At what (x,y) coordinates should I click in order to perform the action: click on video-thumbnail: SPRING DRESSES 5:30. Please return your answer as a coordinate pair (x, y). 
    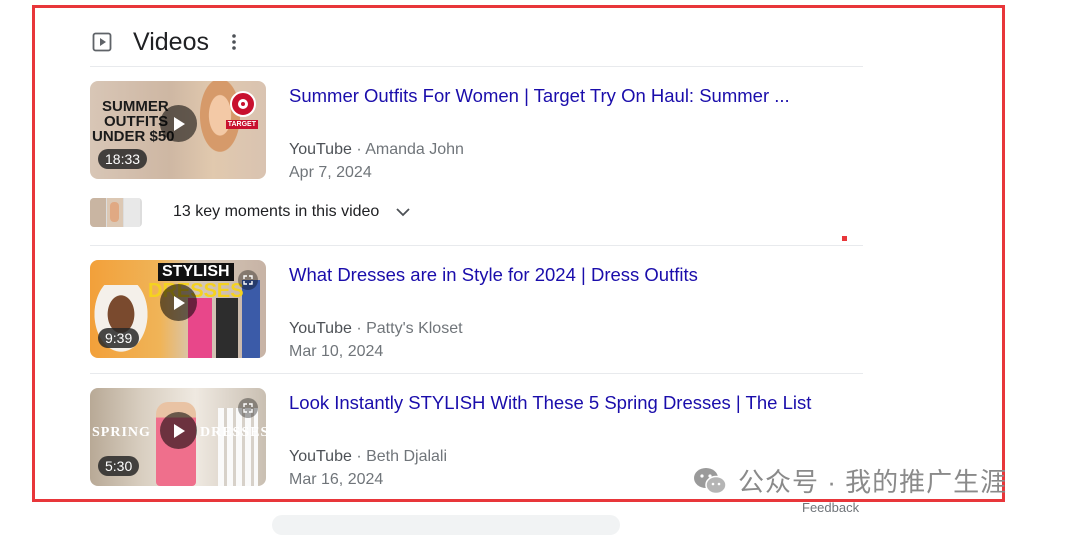
    Looking at the image, I should click on (178, 437).